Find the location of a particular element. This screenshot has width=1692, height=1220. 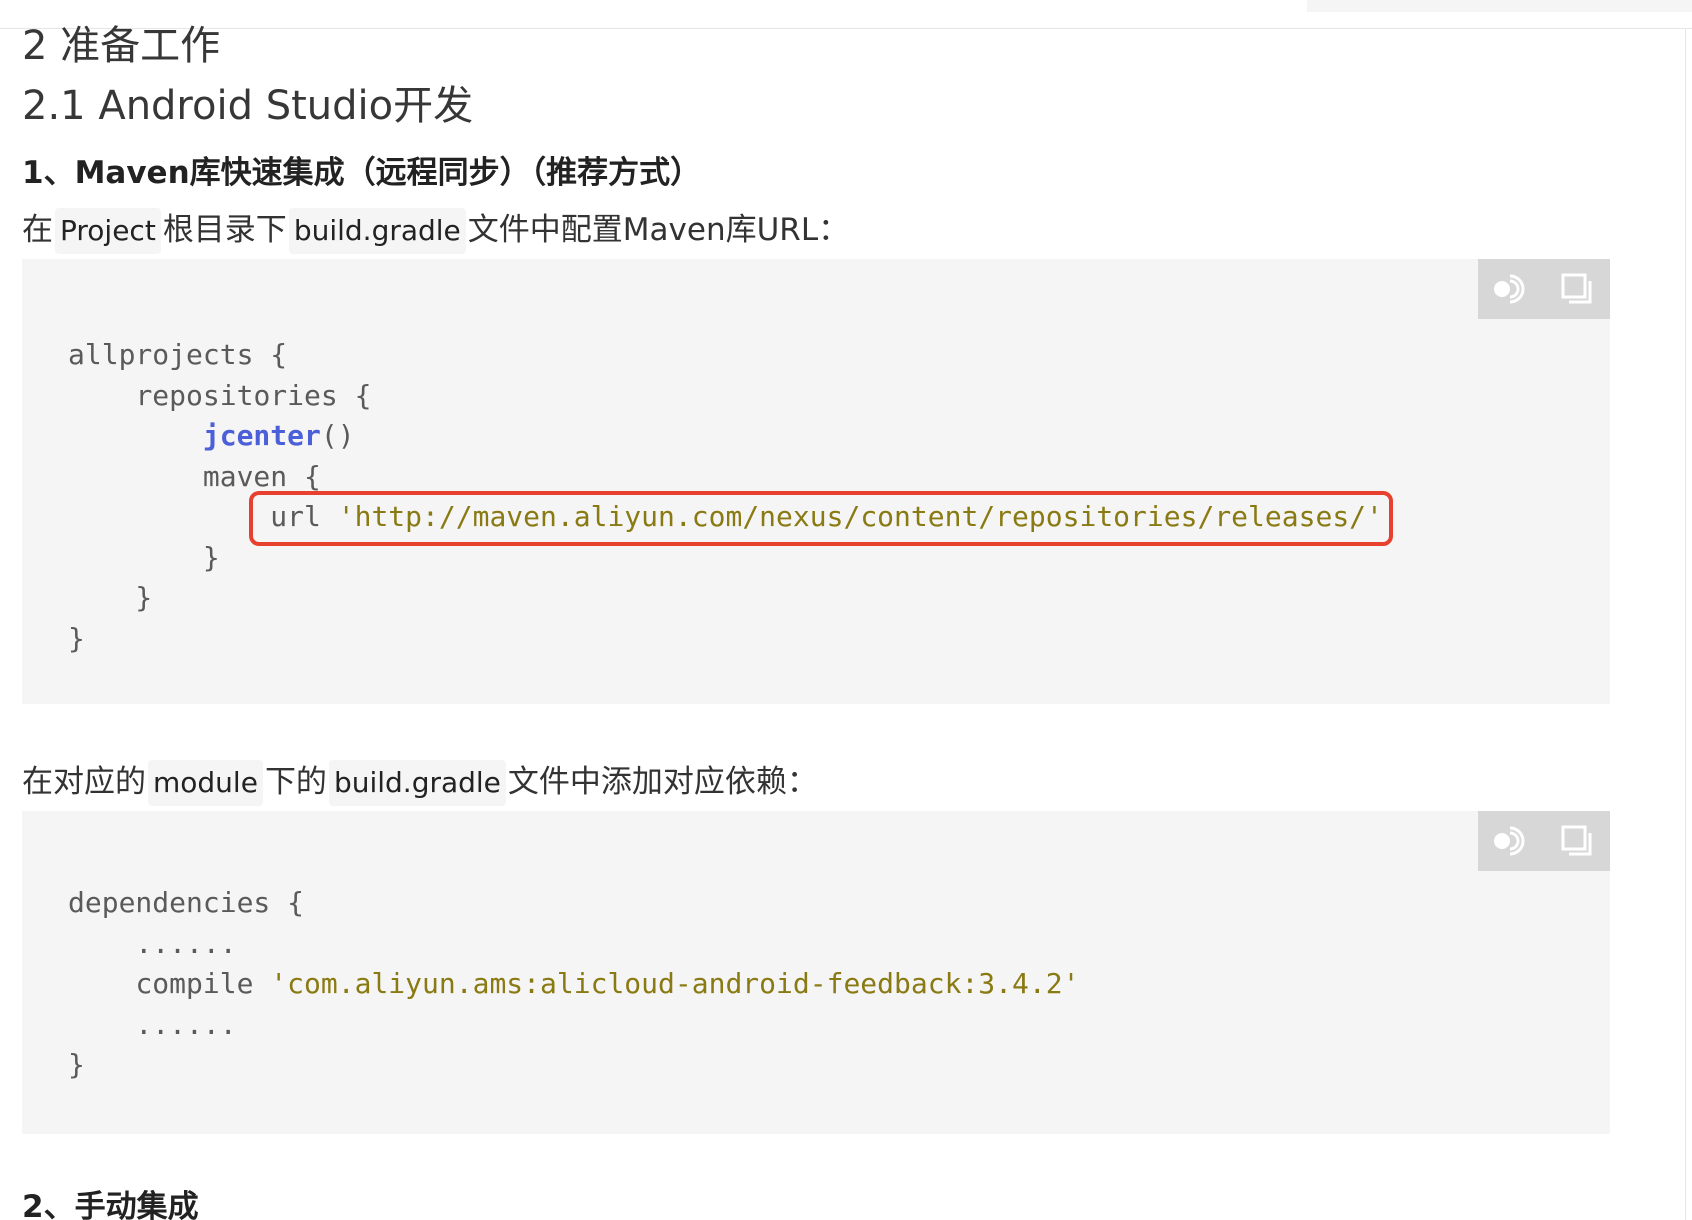

code-text-compile: compile is located at coordinates (203, 983).